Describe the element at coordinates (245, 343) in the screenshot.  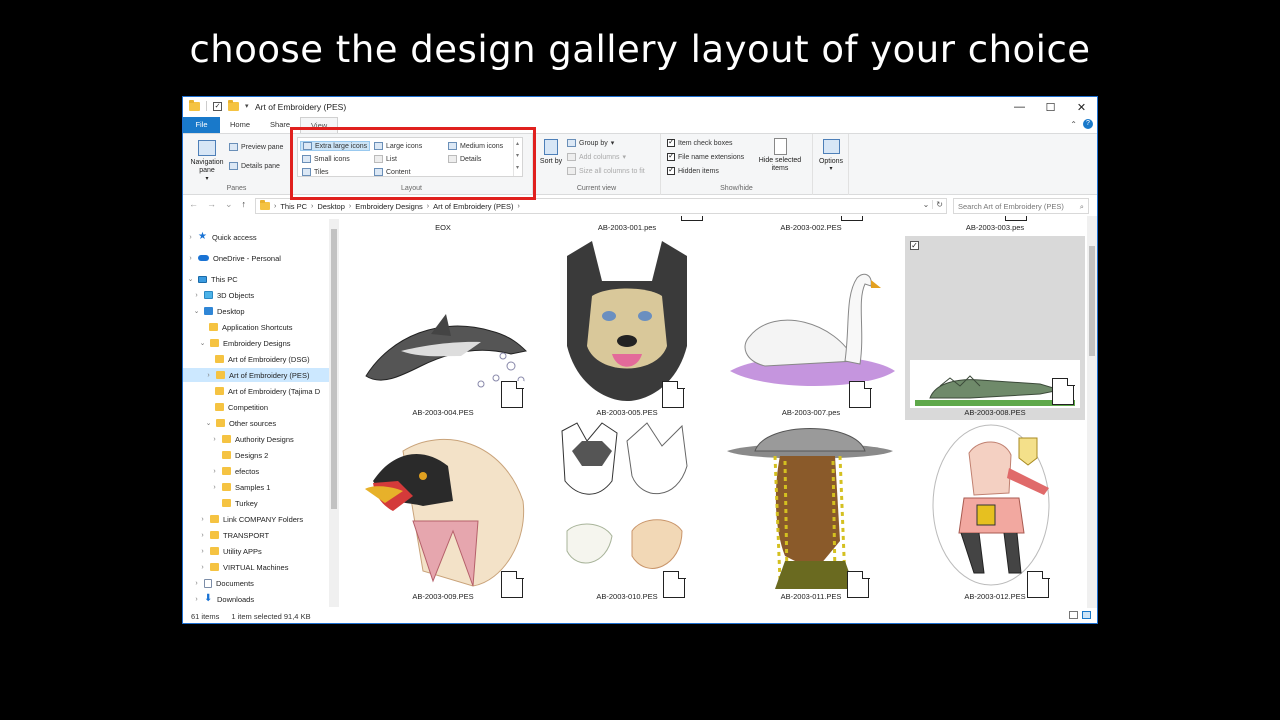
I see `nav-item-embroidery-designs: ⌄ Embroidery Designs` at that location.